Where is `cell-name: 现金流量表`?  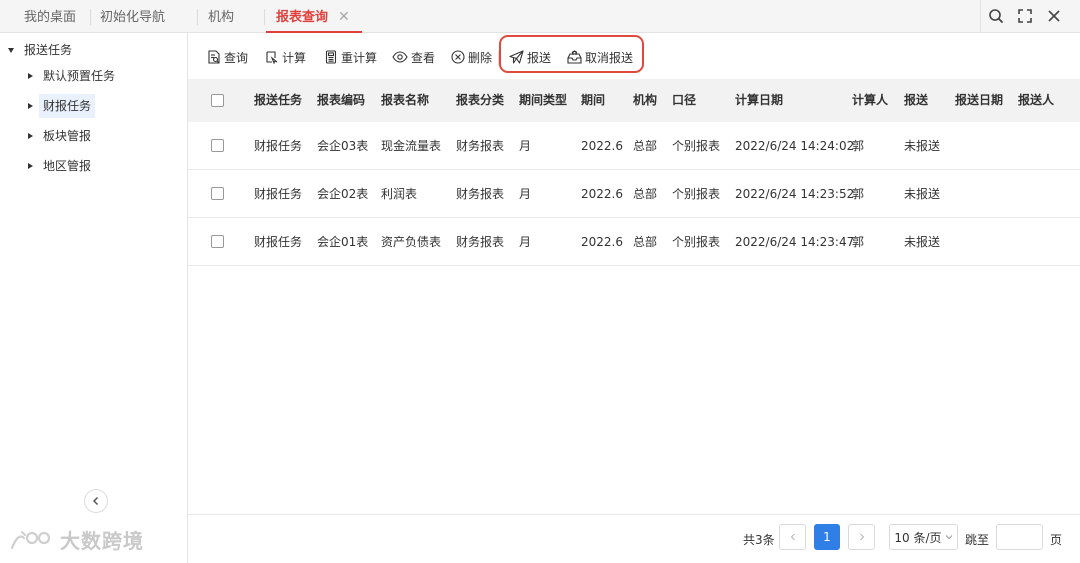
cell-name: 现金流量表 is located at coordinates (411, 146).